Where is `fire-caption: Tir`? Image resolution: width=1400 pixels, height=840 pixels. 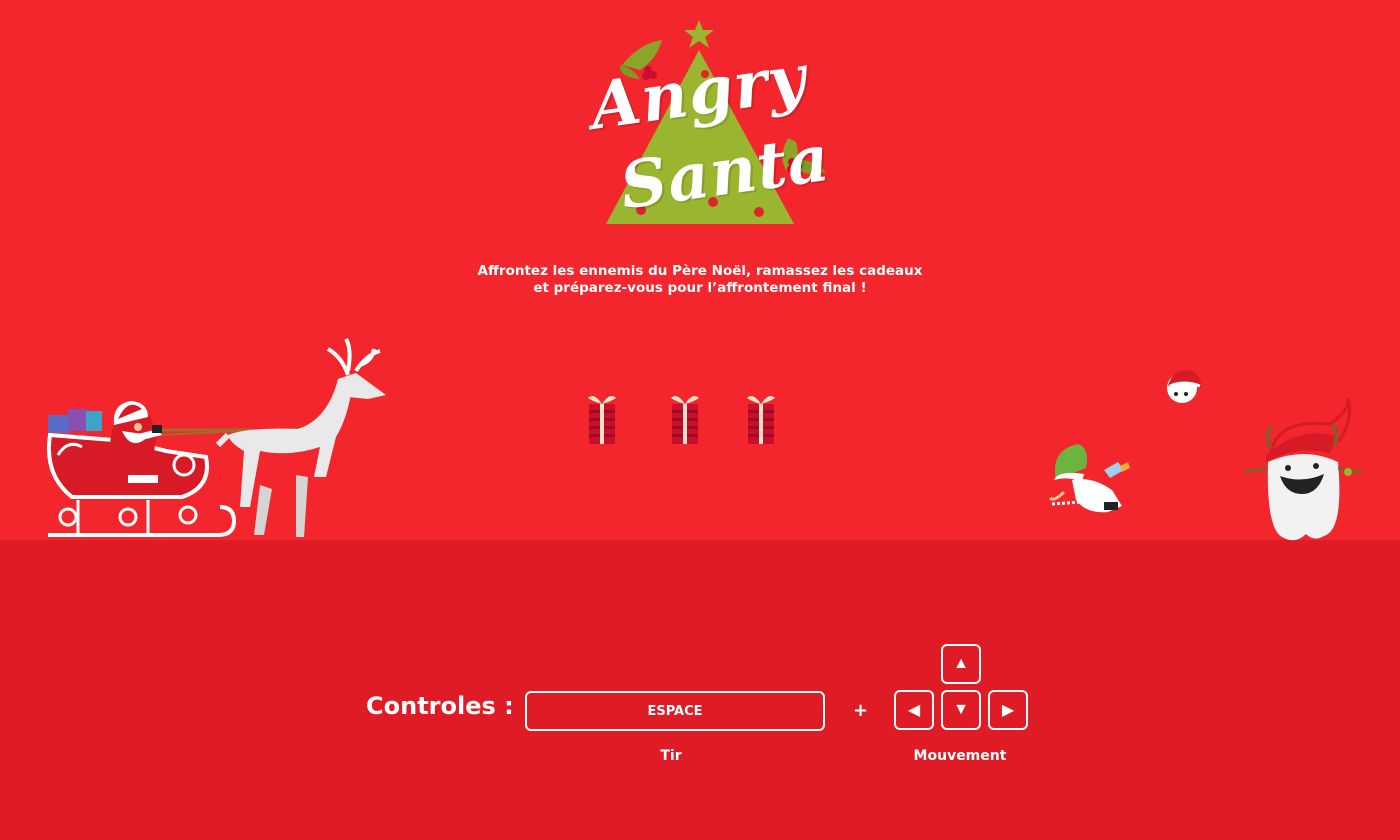
fire-caption: Tir is located at coordinates (671, 756).